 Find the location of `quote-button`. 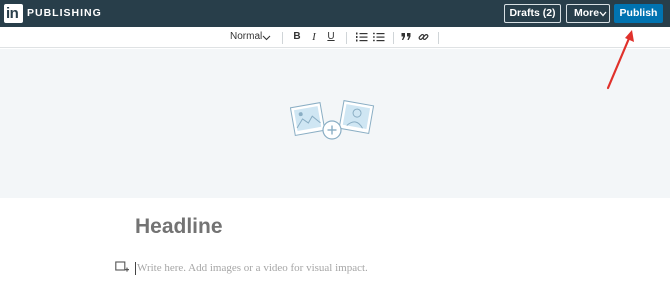

quote-button is located at coordinates (407, 37).